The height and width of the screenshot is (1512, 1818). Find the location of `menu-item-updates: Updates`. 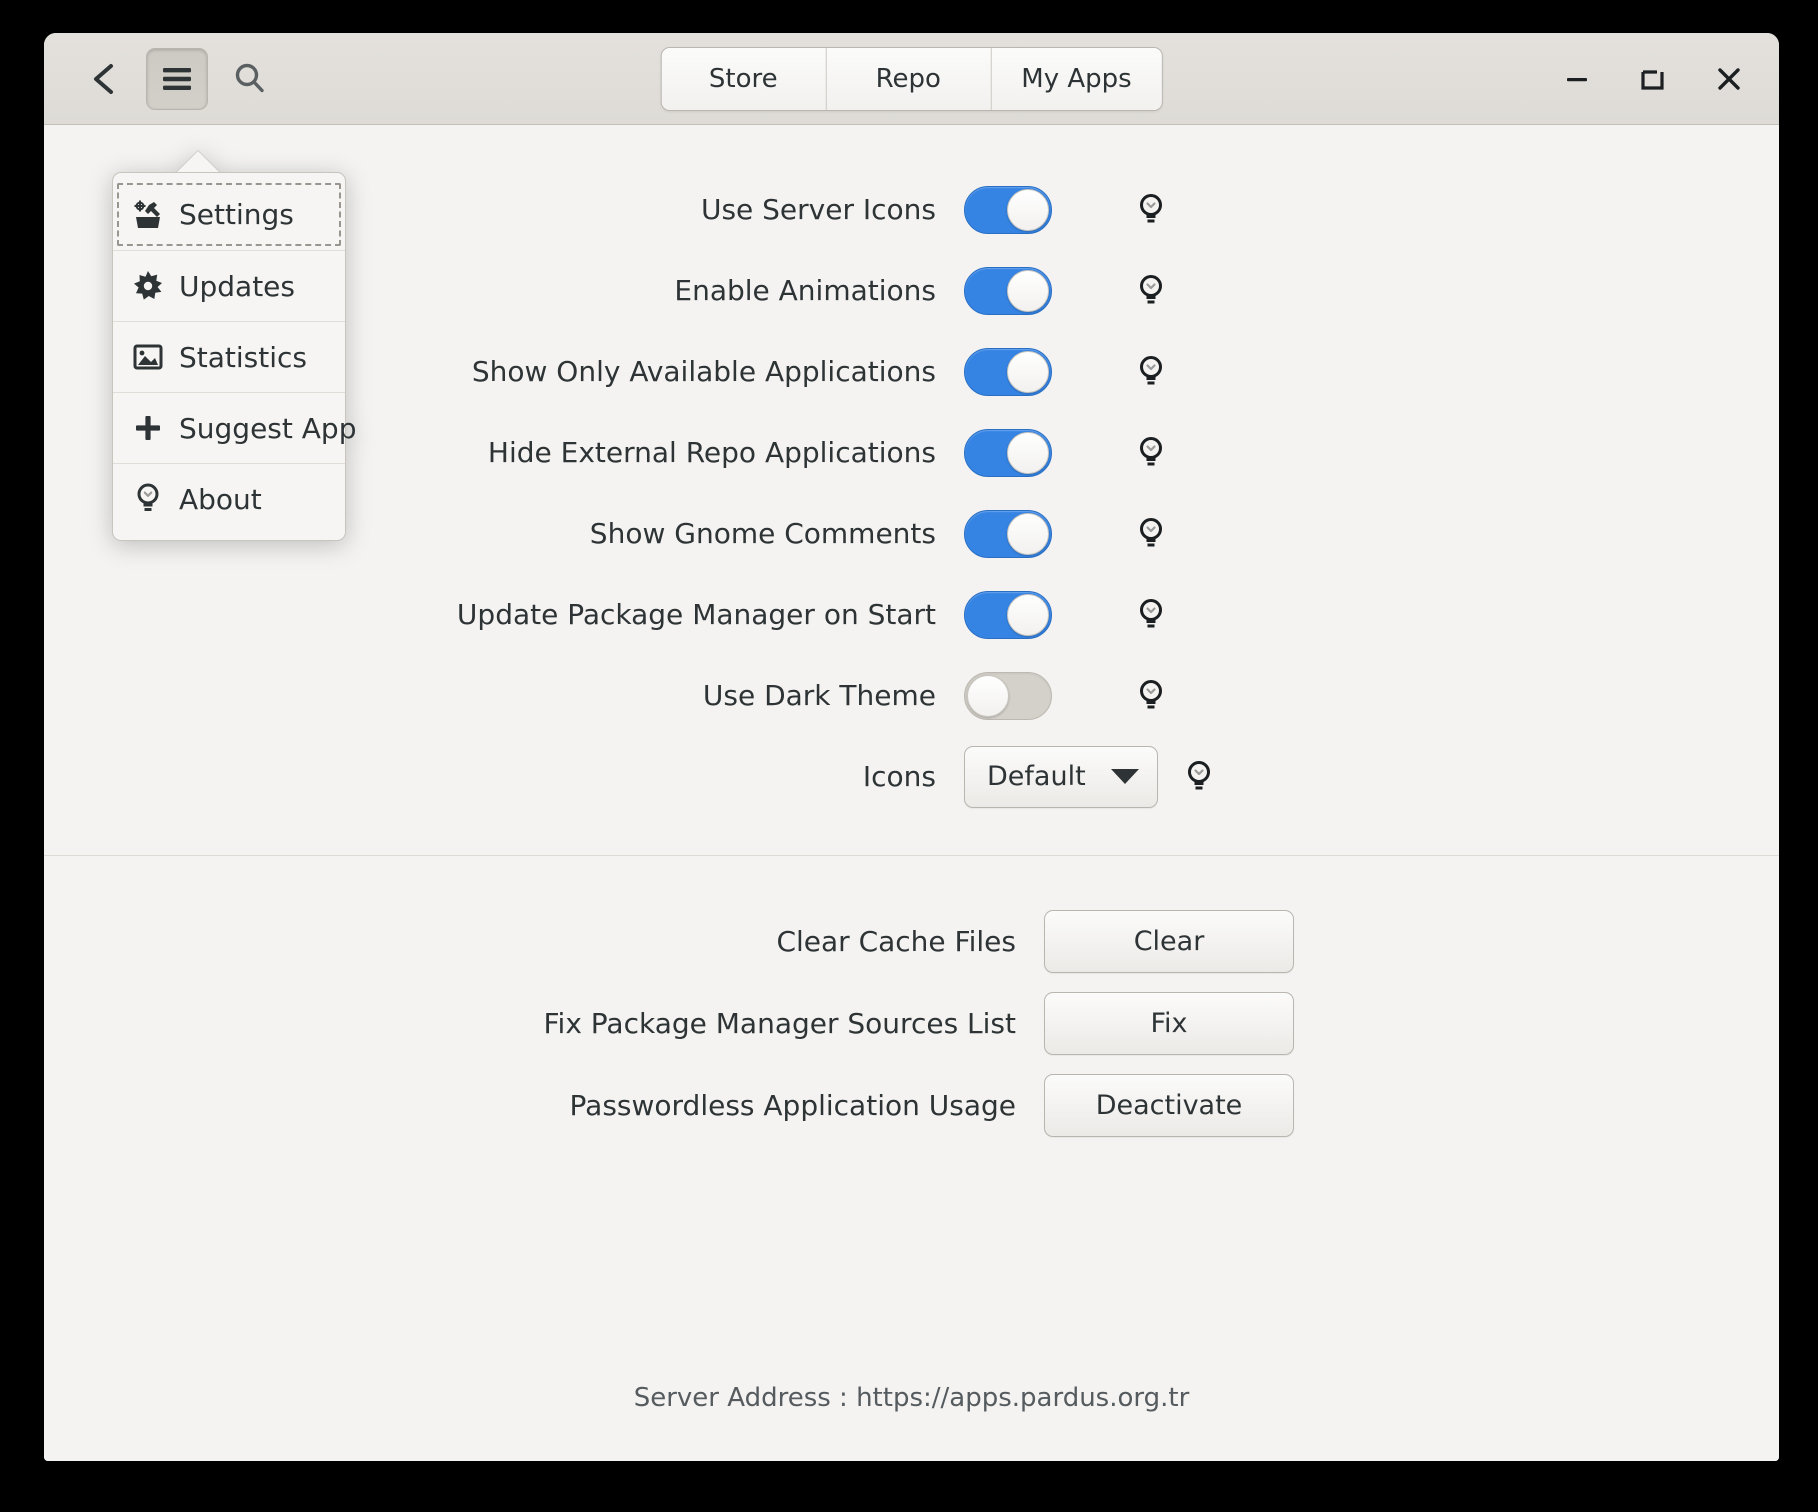

menu-item-updates: Updates is located at coordinates (229, 285).